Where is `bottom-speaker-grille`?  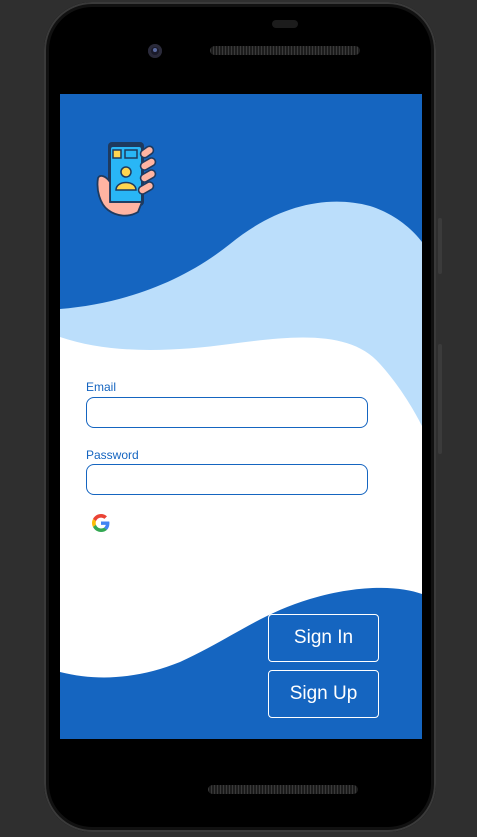
bottom-speaker-grille is located at coordinates (283, 789).